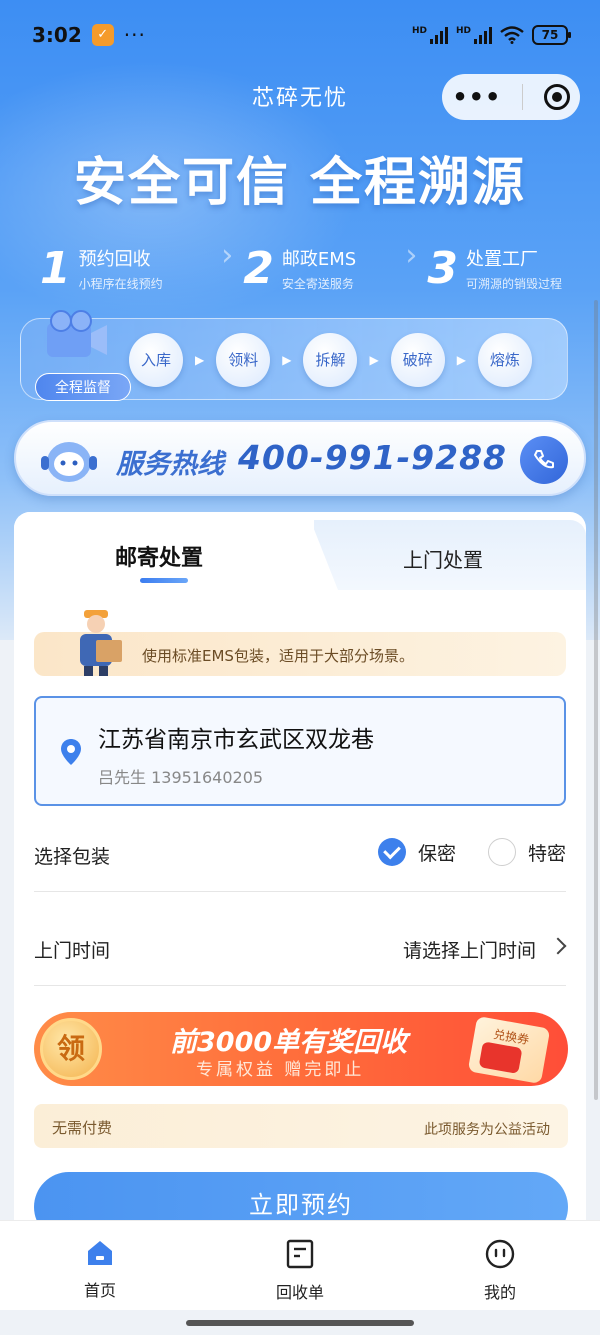 Image resolution: width=600 pixels, height=1335 pixels. Describe the element at coordinates (514, 283) in the screenshot. I see `step-subtitle: 可溯源的销毁过程` at that location.